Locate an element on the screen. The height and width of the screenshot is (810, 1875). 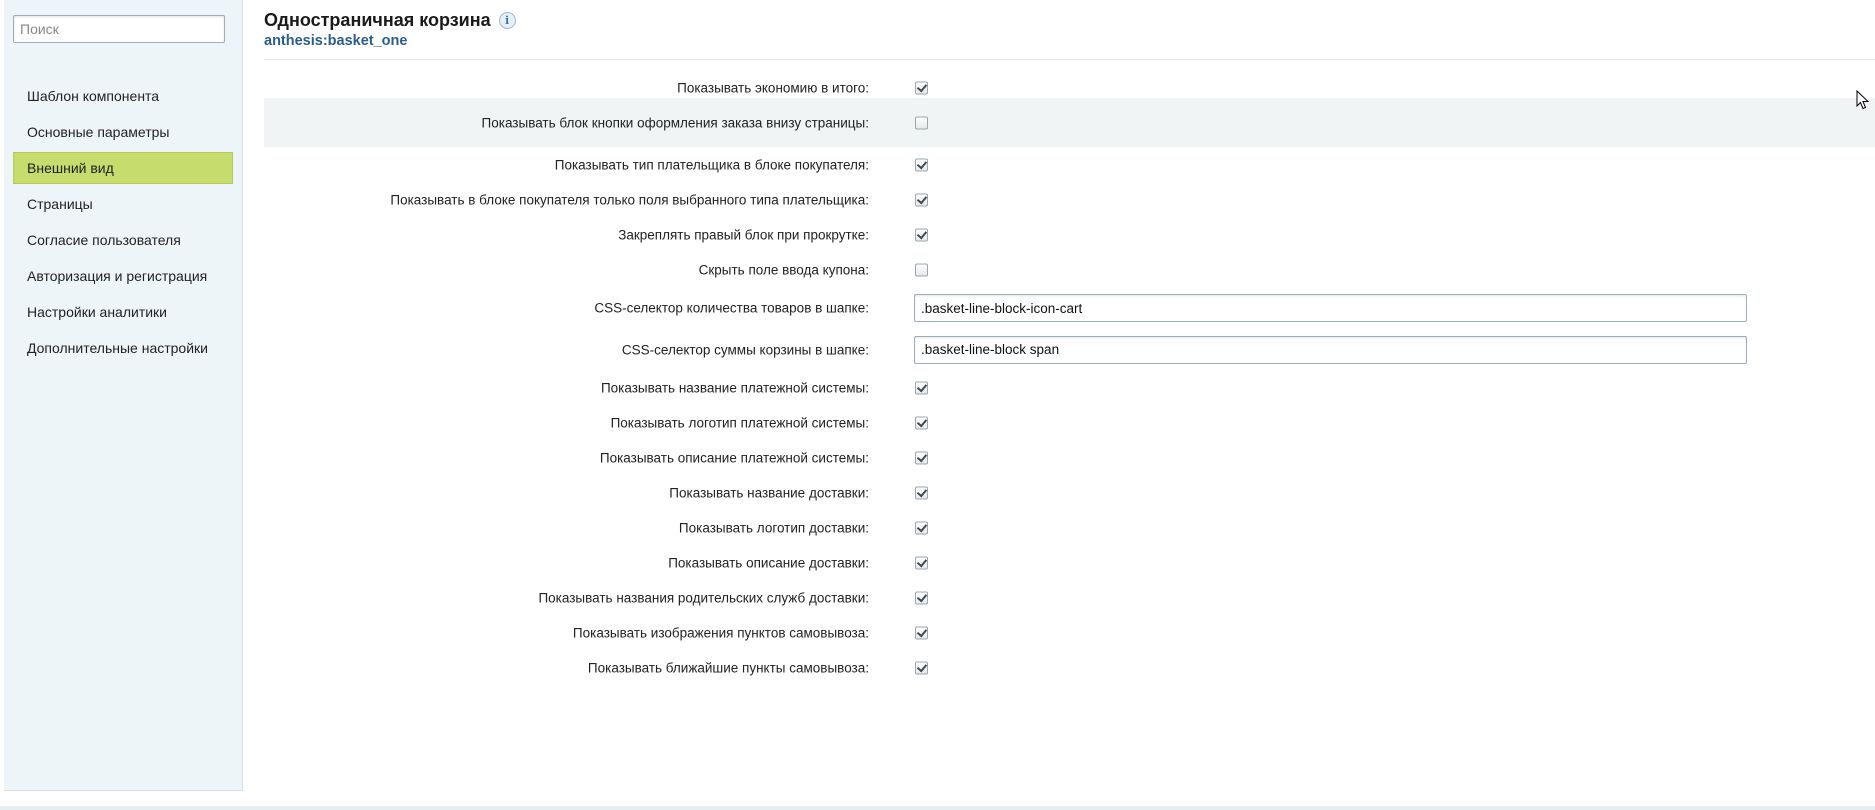
page-title: Одностраничная корзина is located at coordinates (377, 20).